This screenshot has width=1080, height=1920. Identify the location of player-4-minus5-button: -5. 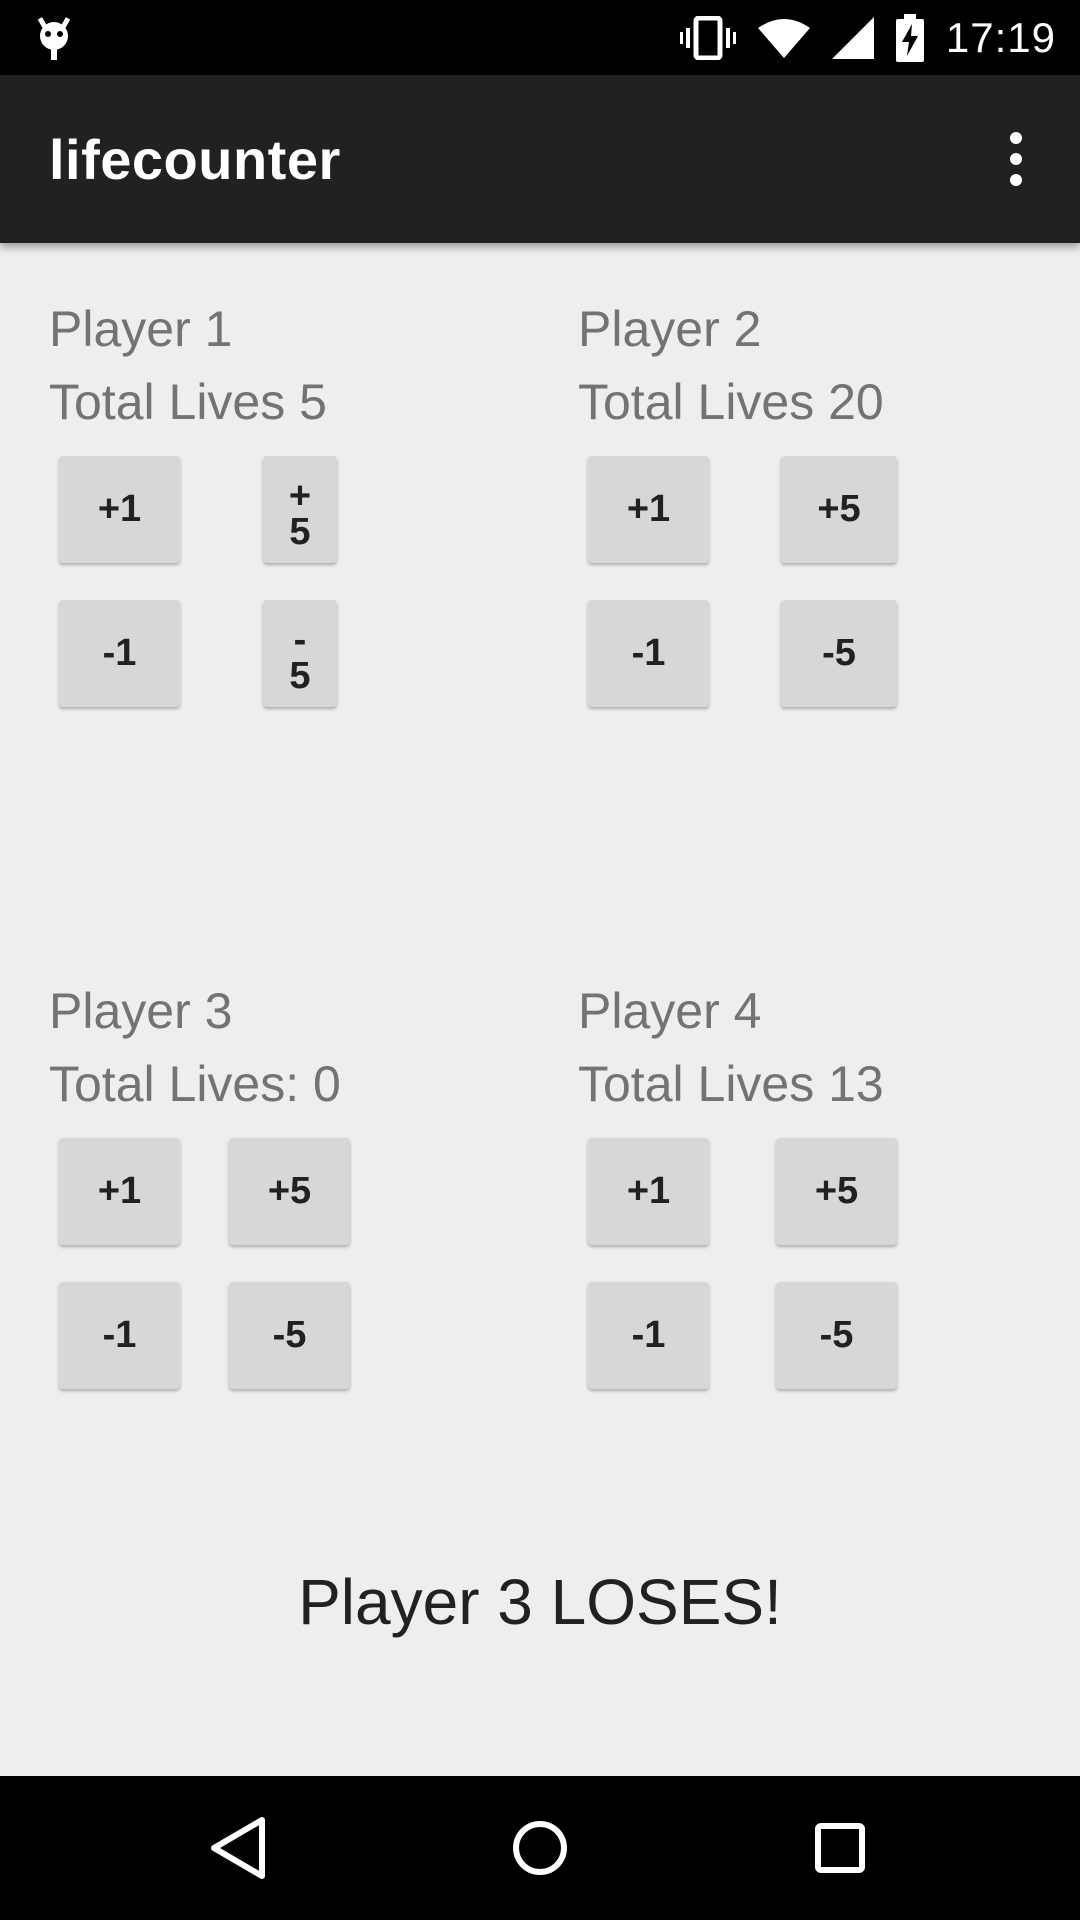
(836, 1335).